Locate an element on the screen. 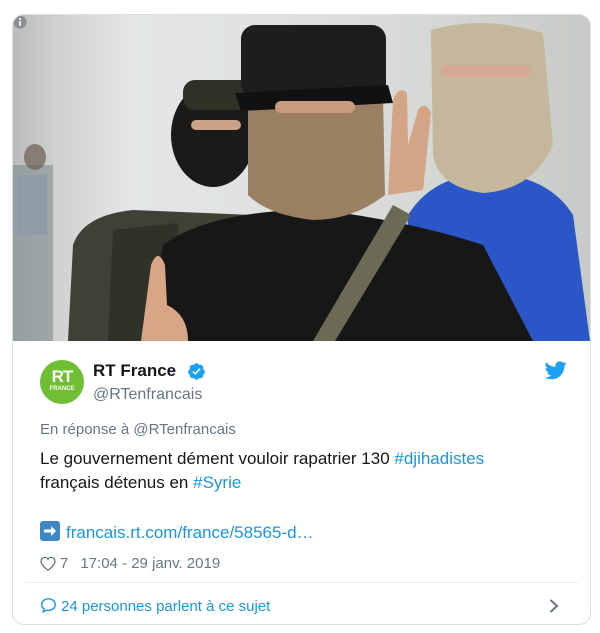  divider is located at coordinates (301, 582).